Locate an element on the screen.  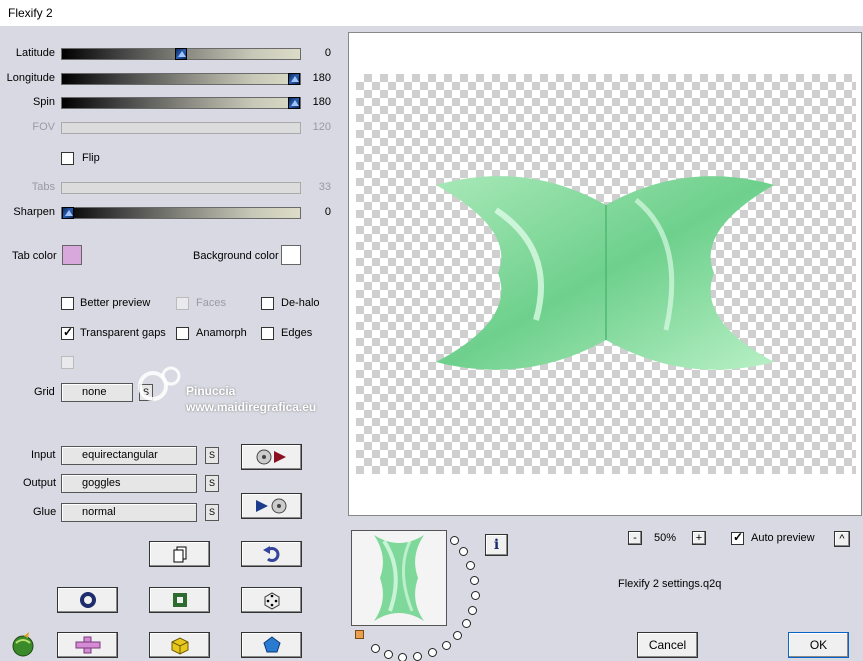
transparent-gaps-checkbox is located at coordinates (67, 332).